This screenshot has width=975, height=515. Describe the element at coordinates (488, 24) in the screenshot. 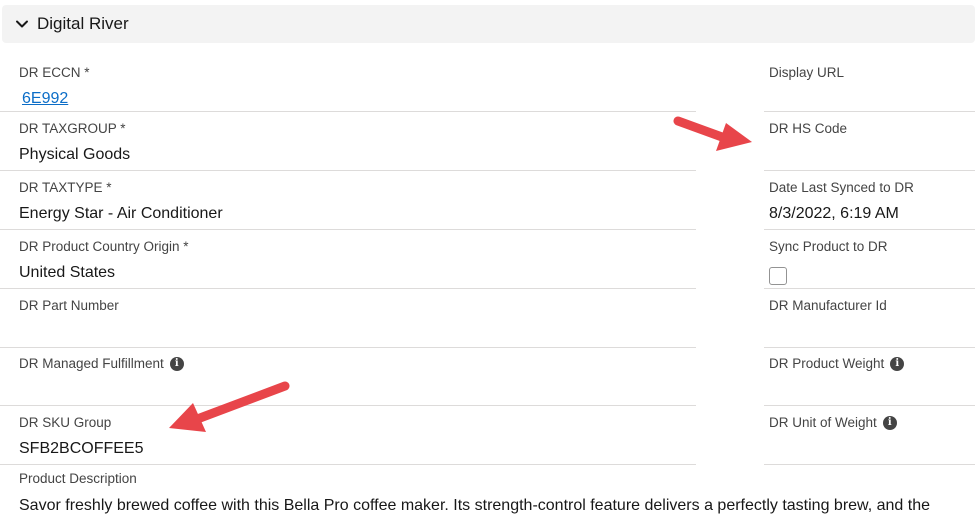

I see `section-header-digital-river: Digital River` at that location.